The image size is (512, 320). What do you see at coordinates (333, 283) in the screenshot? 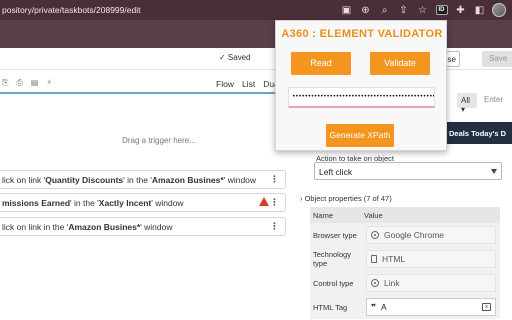
I see `property-name: Control type` at bounding box center [333, 283].